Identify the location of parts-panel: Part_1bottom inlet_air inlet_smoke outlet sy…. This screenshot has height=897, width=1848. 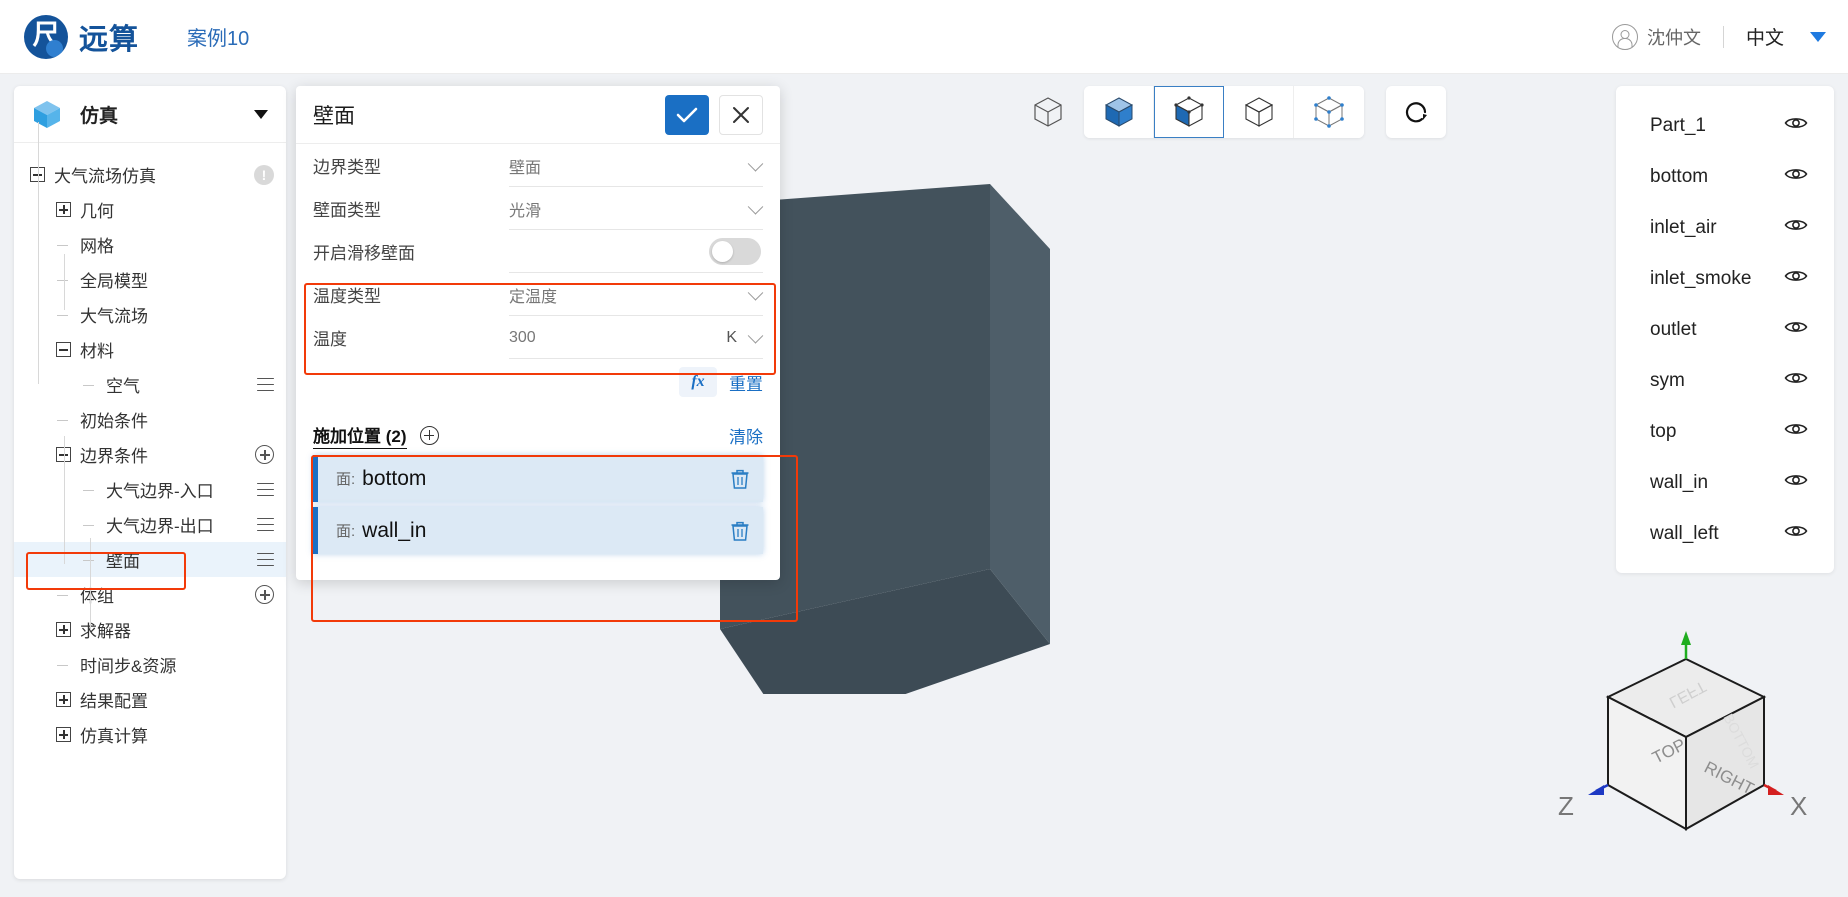
(1725, 329).